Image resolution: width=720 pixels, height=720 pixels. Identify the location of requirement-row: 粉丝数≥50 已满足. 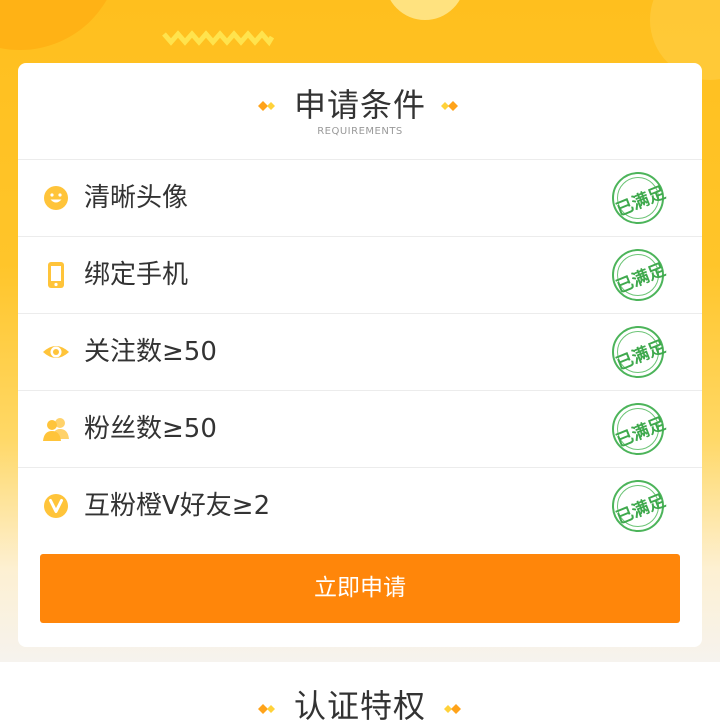
(360, 429).